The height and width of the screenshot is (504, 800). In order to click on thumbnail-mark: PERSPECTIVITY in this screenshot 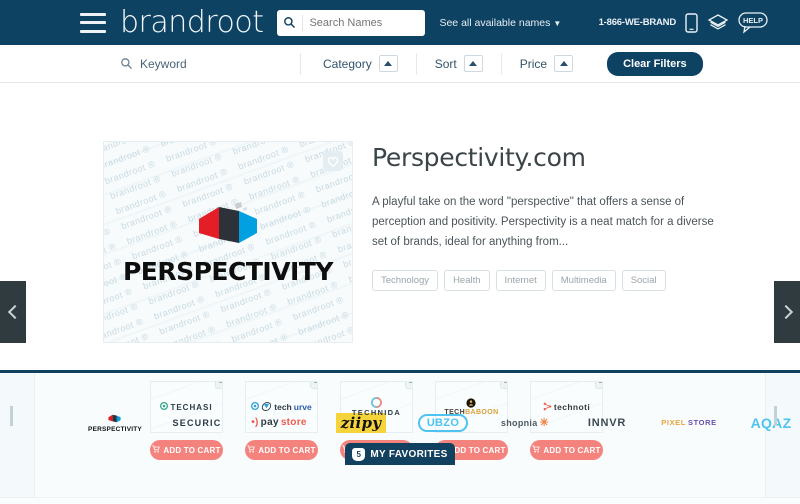, I will do `click(115, 423)`.